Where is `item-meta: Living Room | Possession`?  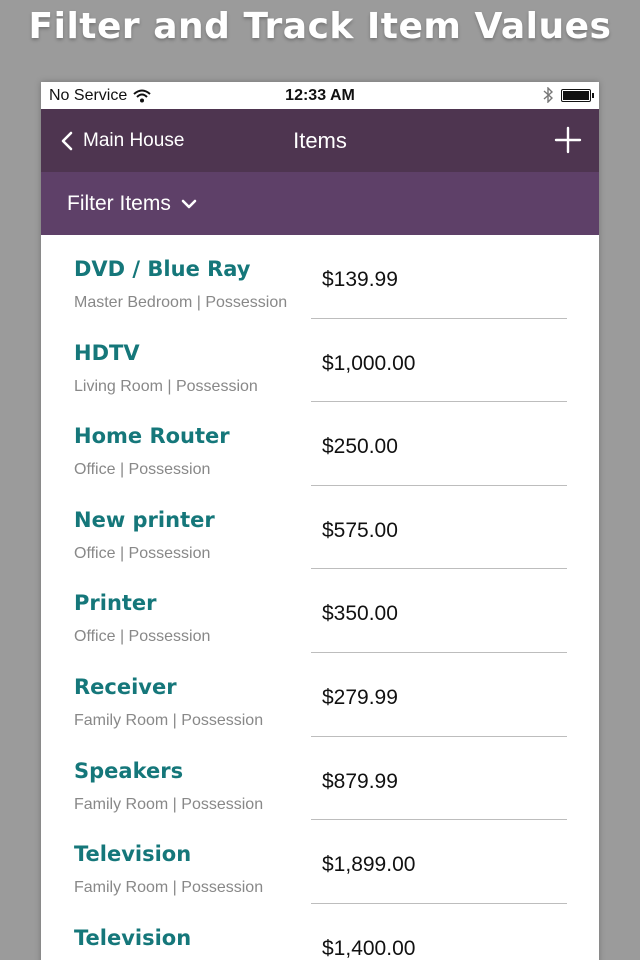
item-meta: Living Room | Possession is located at coordinates (166, 386).